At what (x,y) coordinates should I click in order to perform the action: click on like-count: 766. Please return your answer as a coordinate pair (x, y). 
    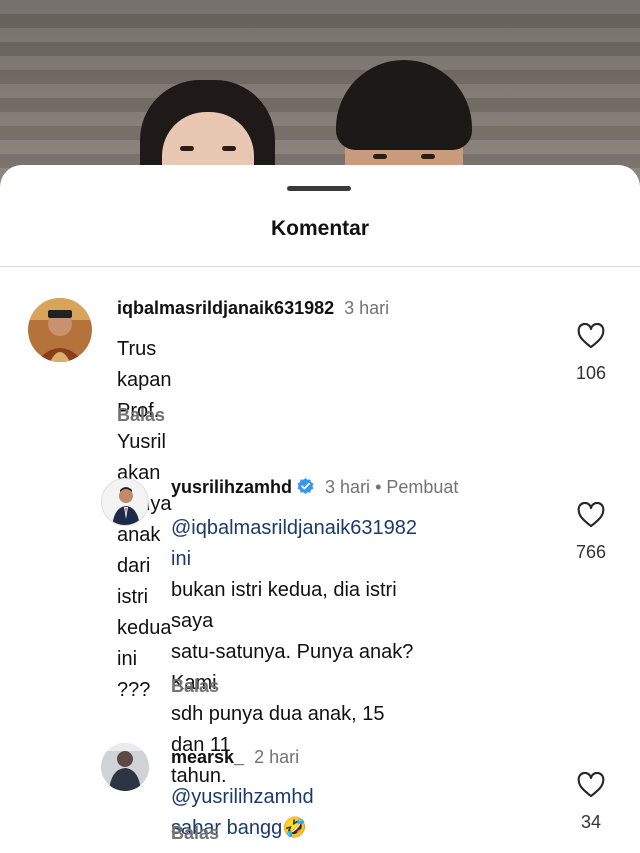
    Looking at the image, I should click on (591, 552).